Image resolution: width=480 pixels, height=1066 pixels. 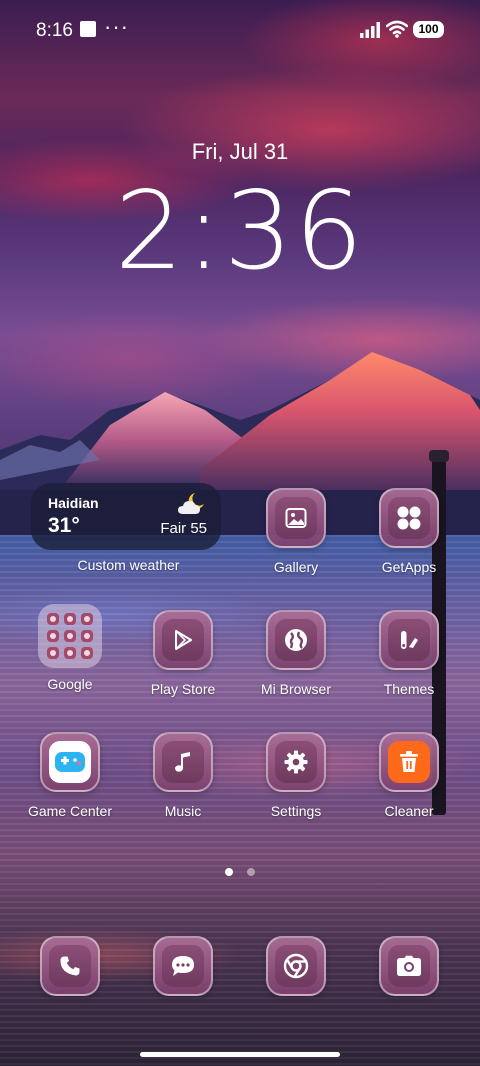 I want to click on app-settings: Settings, so click(x=296, y=775).